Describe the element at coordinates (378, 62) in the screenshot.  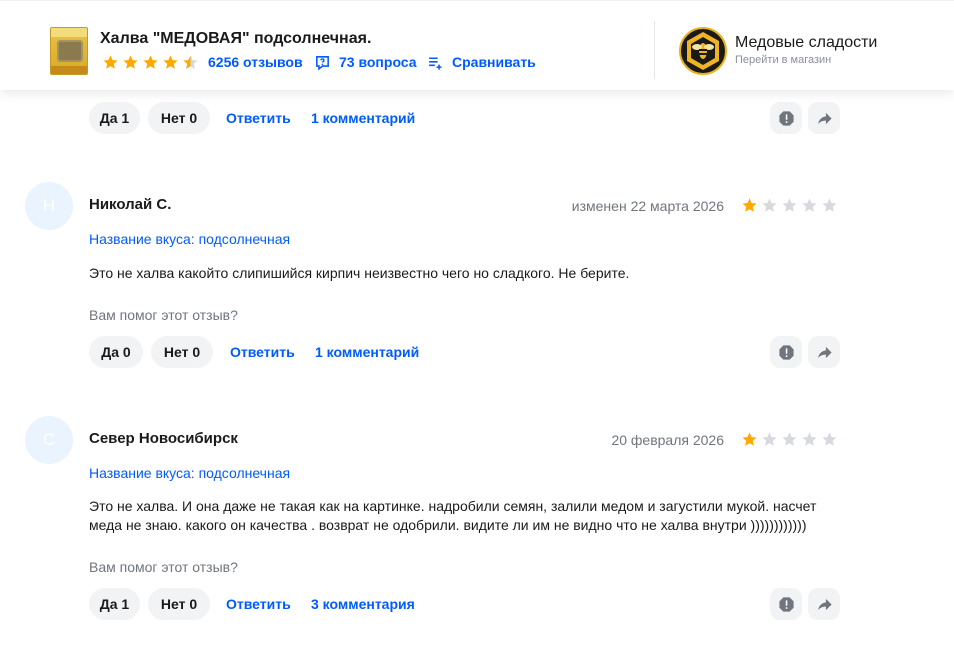
I see `questions-count: 73 вопроса` at that location.